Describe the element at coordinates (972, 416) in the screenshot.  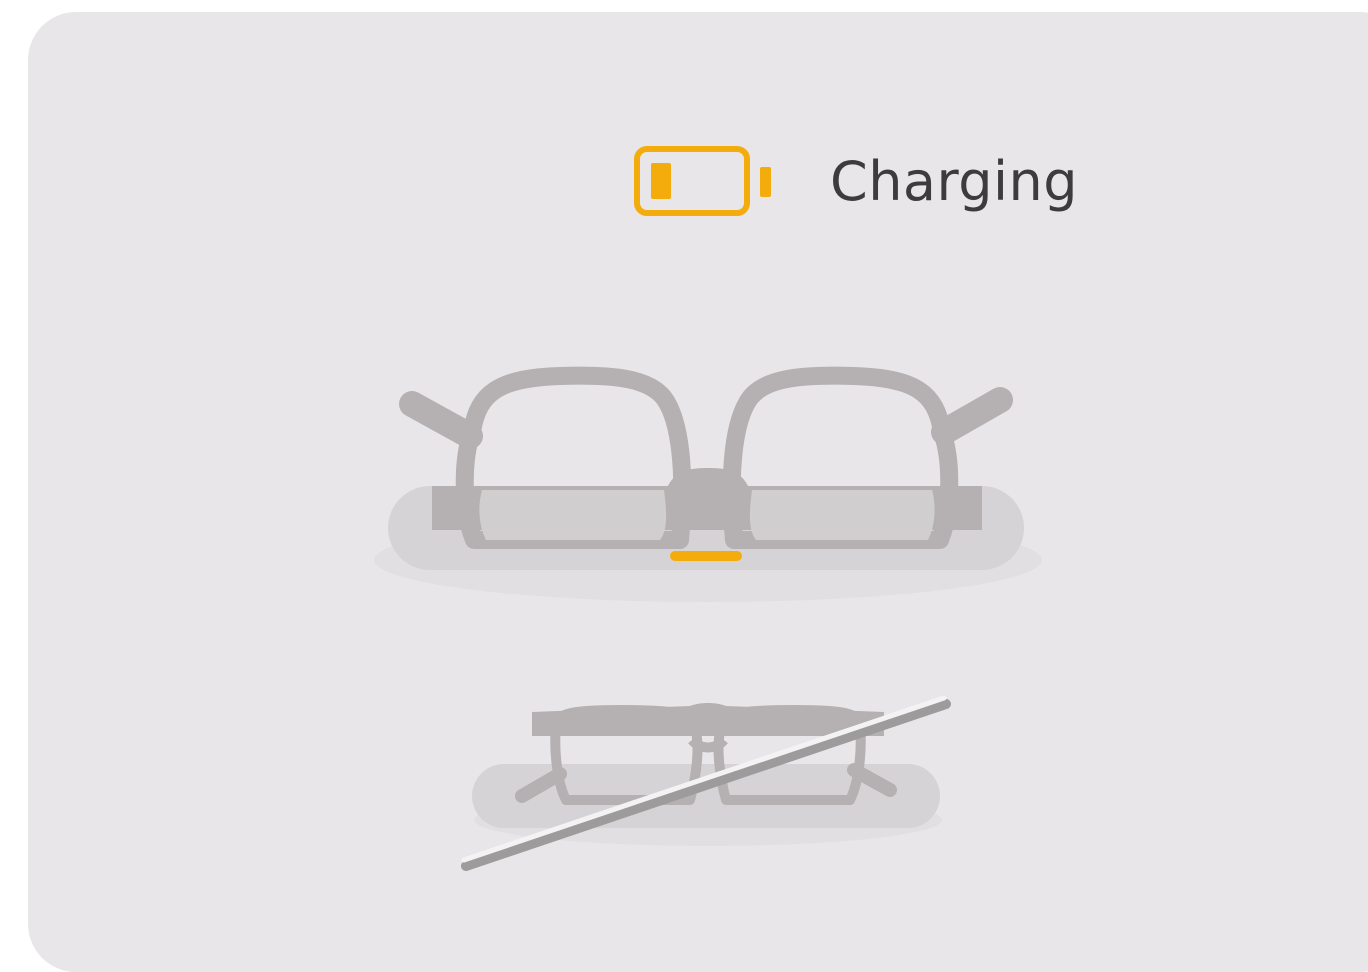
I see `glasses-right-temple` at that location.